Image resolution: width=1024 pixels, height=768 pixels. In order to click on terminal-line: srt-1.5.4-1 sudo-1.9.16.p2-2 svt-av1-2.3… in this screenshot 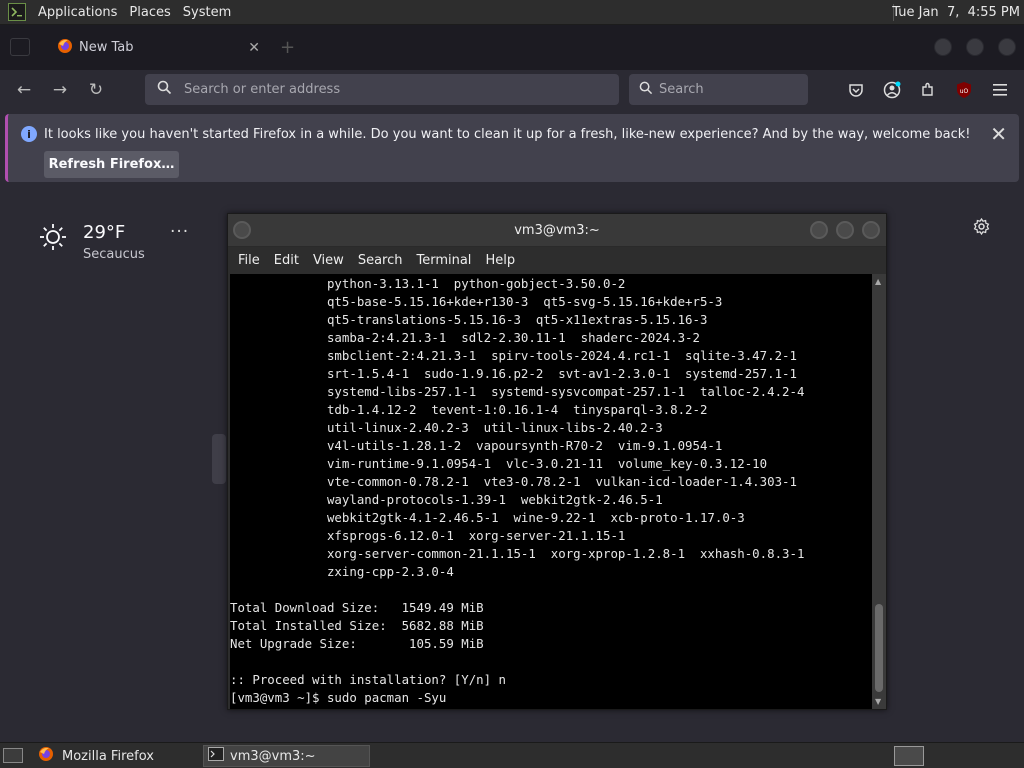, I will do `click(513, 373)`.